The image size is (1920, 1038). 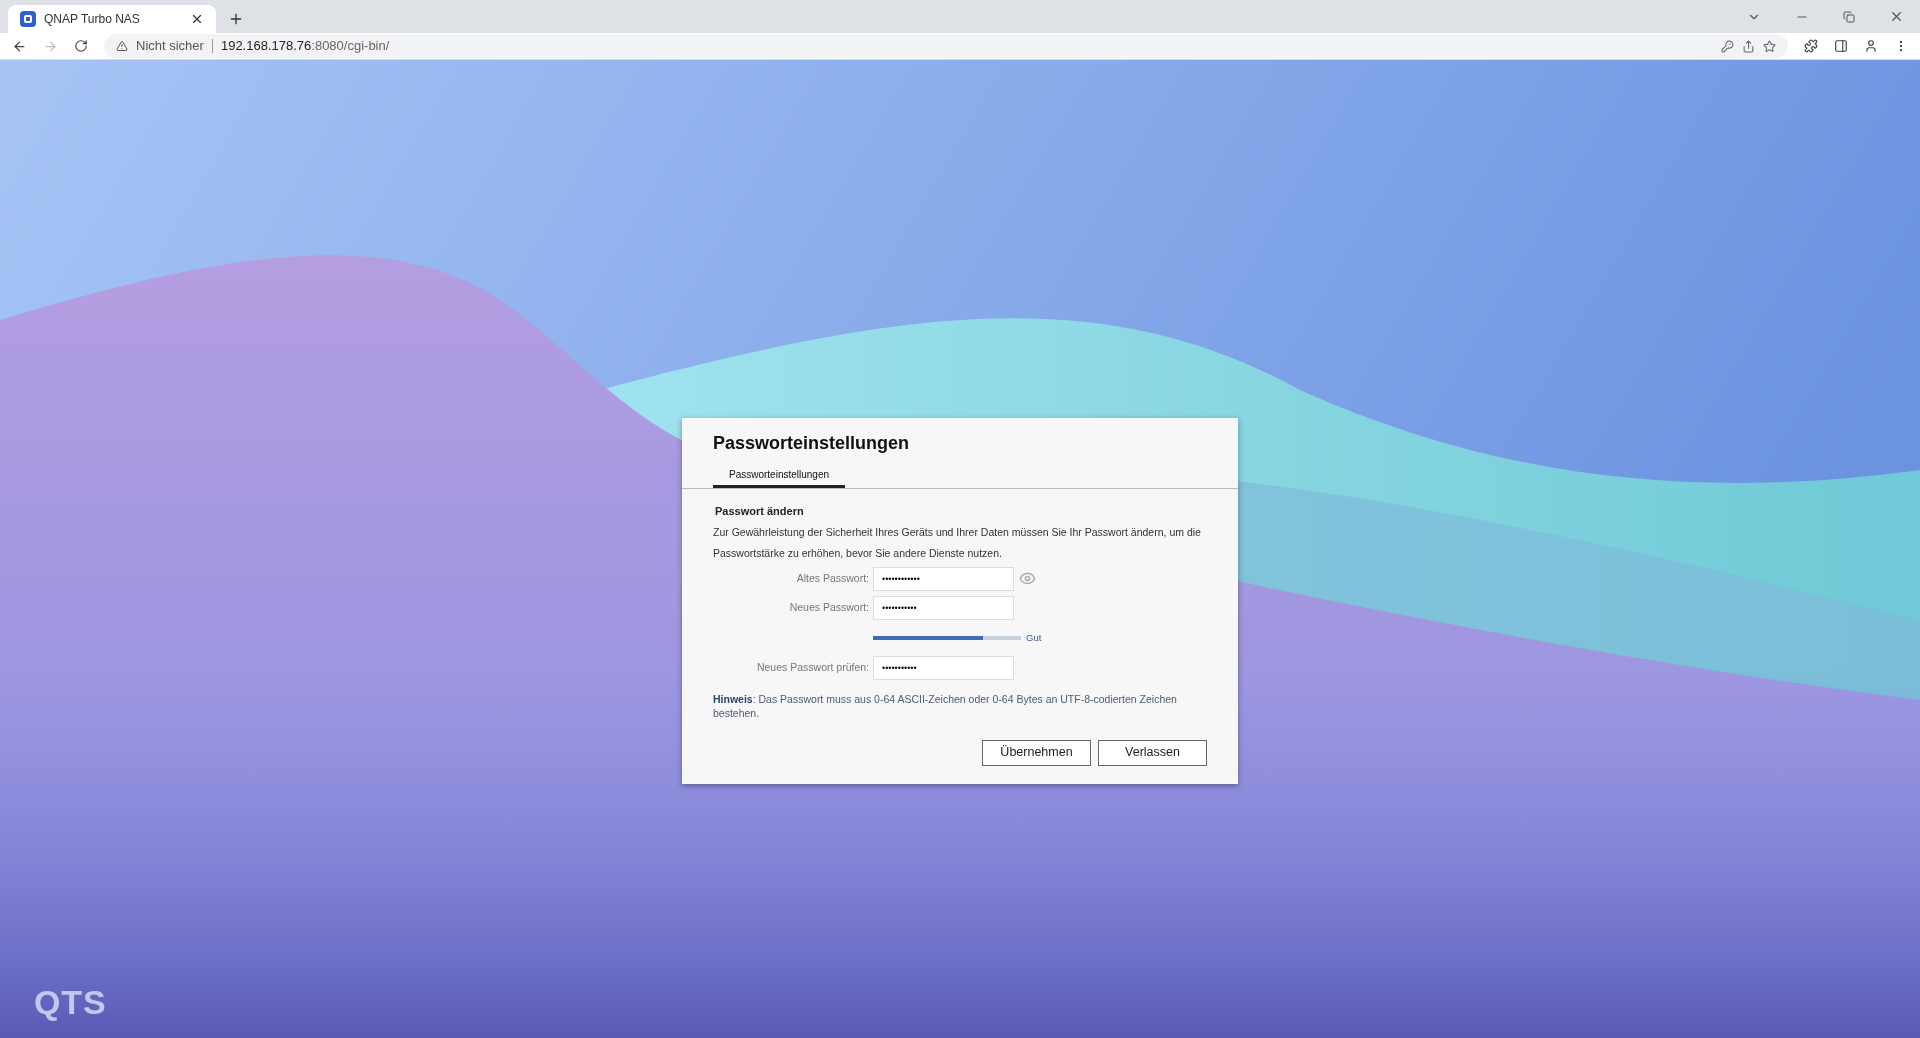 I want to click on back-icon, so click(x=19, y=46).